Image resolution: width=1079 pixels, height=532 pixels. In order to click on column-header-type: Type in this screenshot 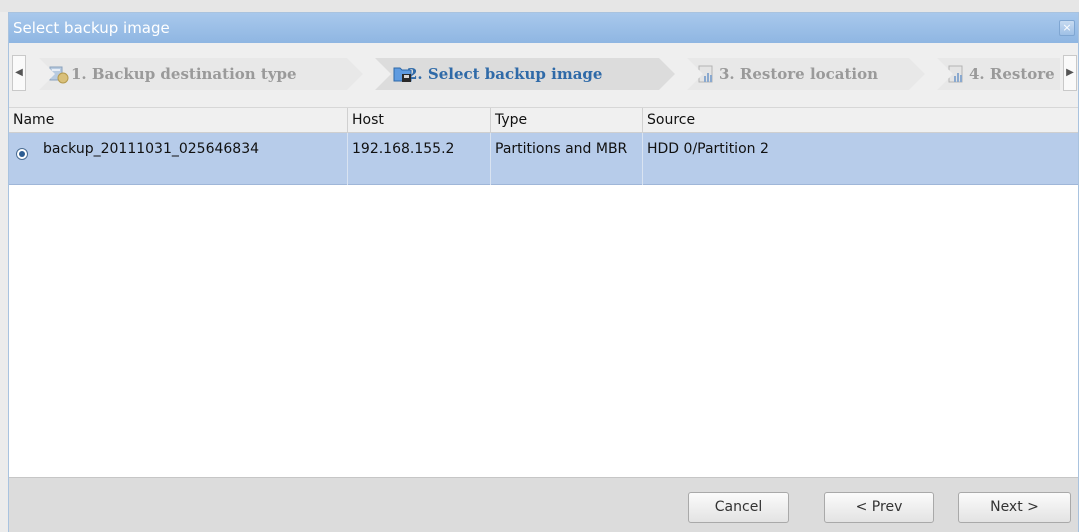, I will do `click(567, 120)`.